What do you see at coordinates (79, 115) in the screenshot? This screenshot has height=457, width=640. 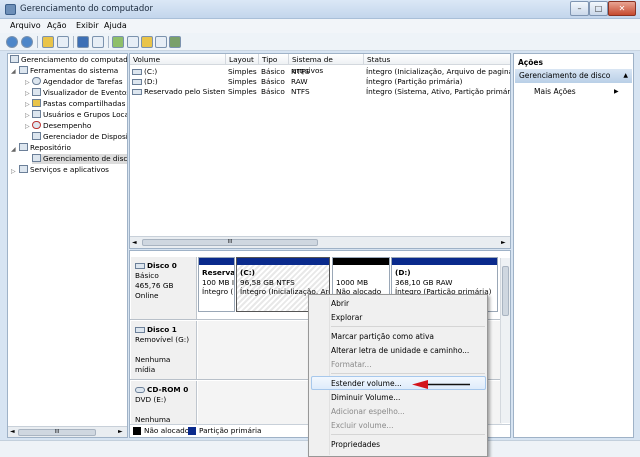 I see `tree-item-users-groups: Usuários e Grupos Loca` at bounding box center [79, 115].